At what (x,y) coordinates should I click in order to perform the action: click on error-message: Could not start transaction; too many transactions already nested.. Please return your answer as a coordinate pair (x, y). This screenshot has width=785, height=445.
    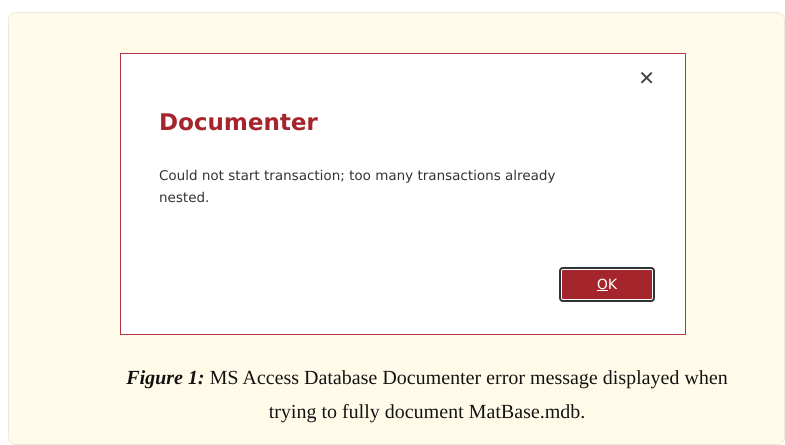
    Looking at the image, I should click on (357, 187).